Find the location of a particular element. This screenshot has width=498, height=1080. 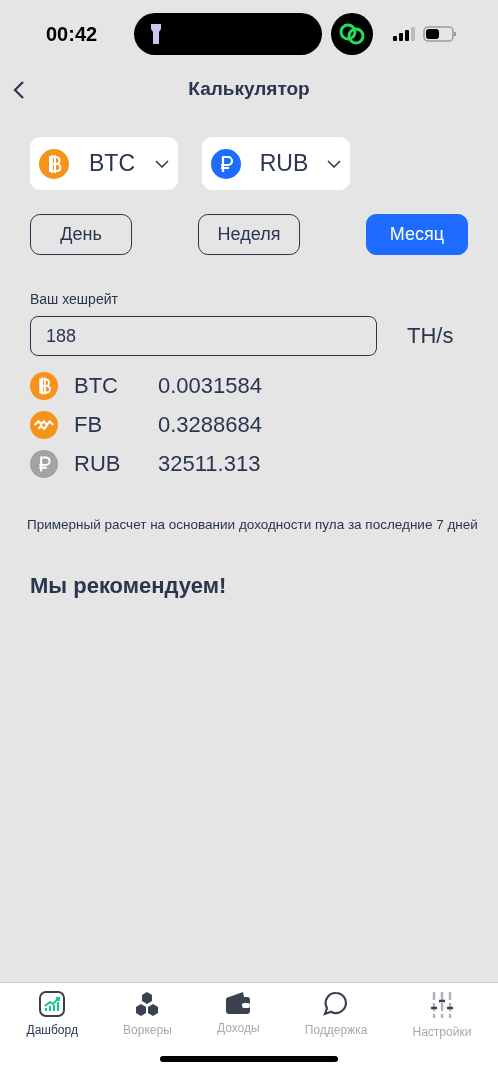

chat-bubble-icon is located at coordinates (336, 1004).